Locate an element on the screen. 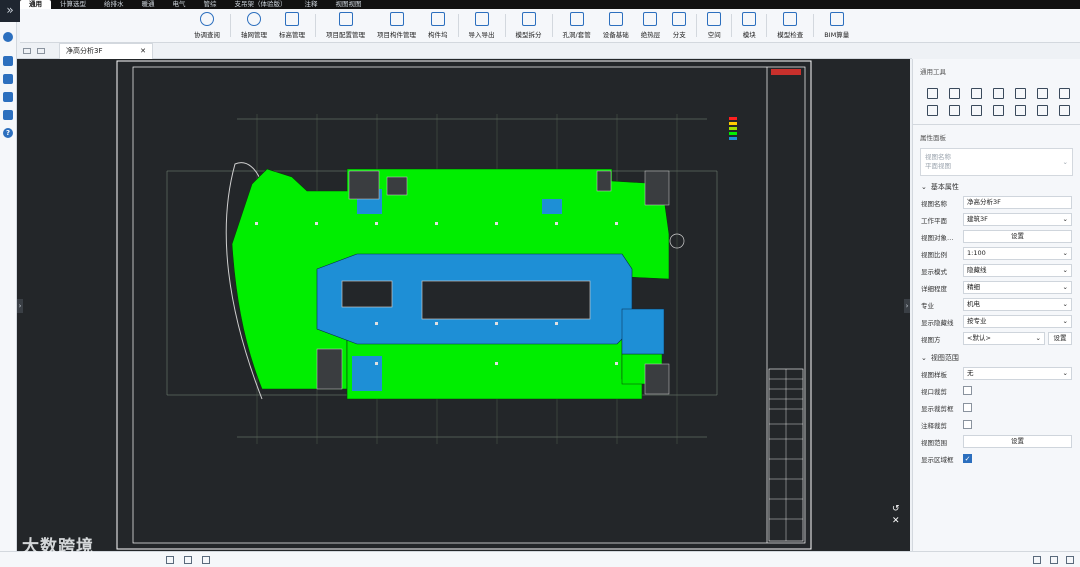  collapse-right-icon: › is located at coordinates (907, 306).